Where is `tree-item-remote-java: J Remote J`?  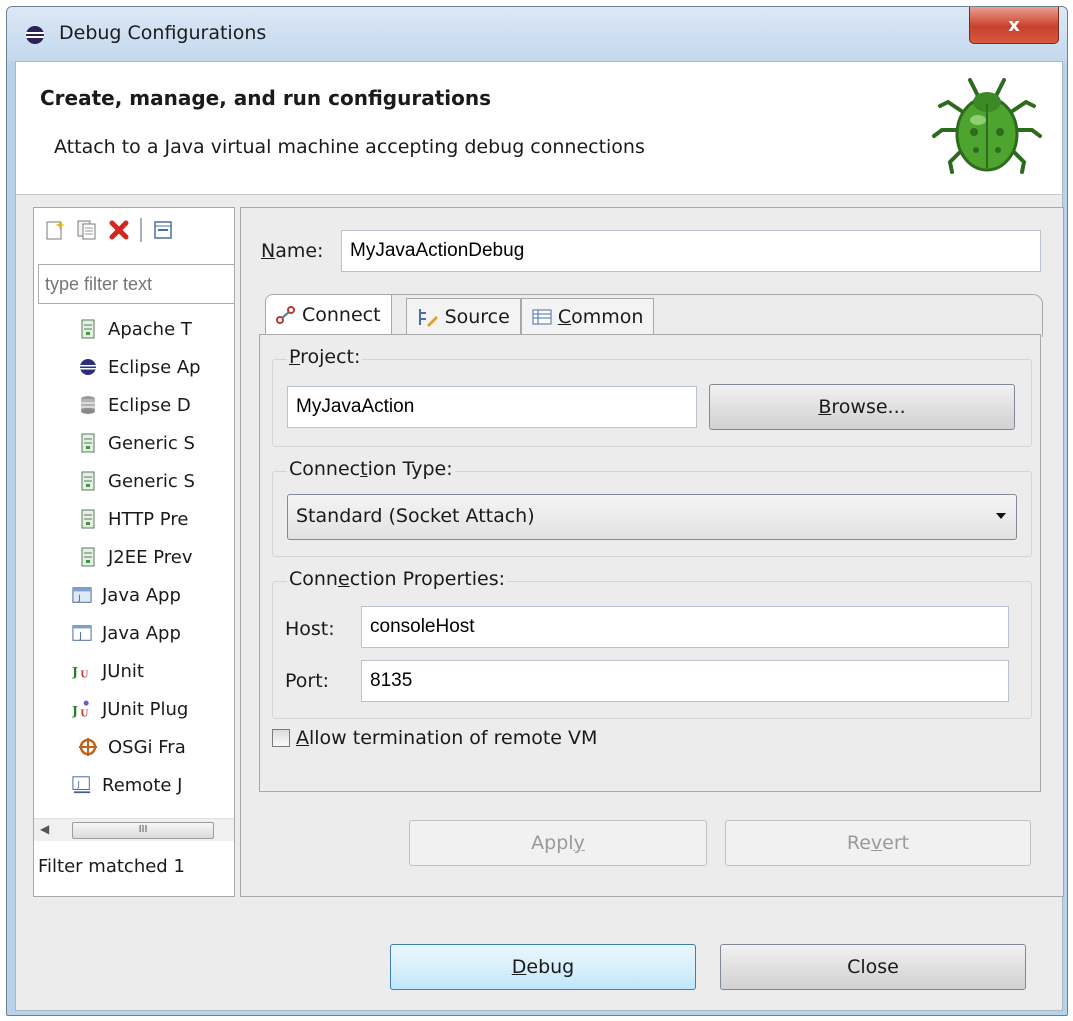
tree-item-remote-java: J Remote J is located at coordinates (127, 785).